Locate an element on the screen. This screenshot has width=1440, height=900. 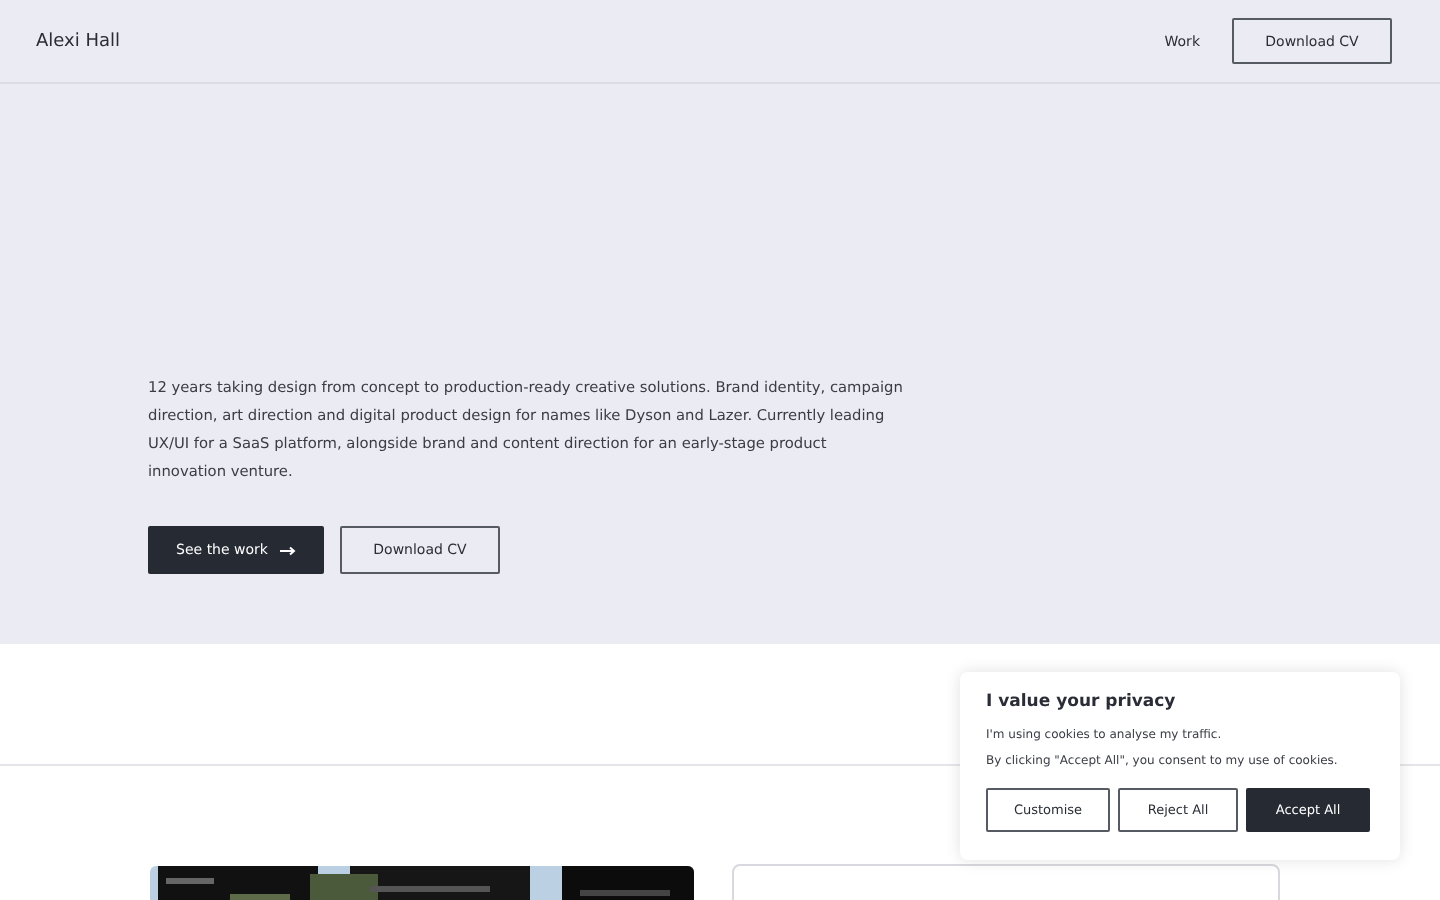
cookie-title: I value your privacy is located at coordinates (1082, 702).